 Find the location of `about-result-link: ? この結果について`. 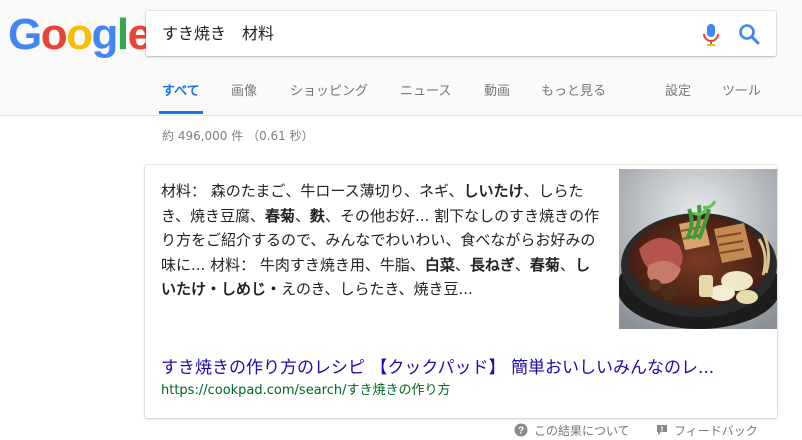

about-result-link: ? この結果について is located at coordinates (572, 431).